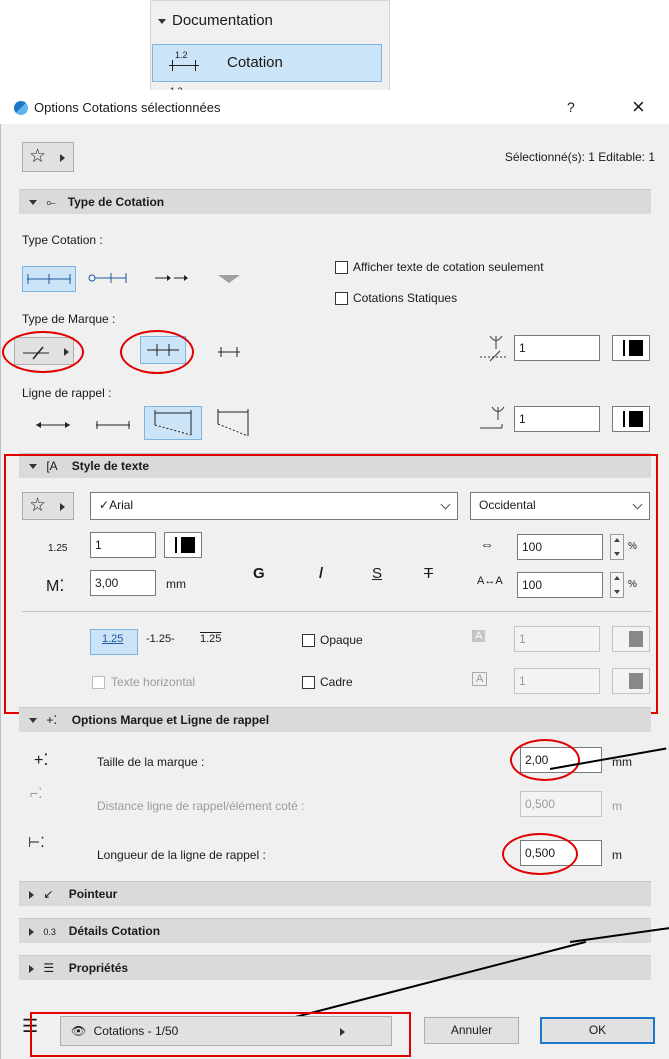  Describe the element at coordinates (67, 393) in the screenshot. I see `witness-line-label: Ligne de rappel :` at that location.